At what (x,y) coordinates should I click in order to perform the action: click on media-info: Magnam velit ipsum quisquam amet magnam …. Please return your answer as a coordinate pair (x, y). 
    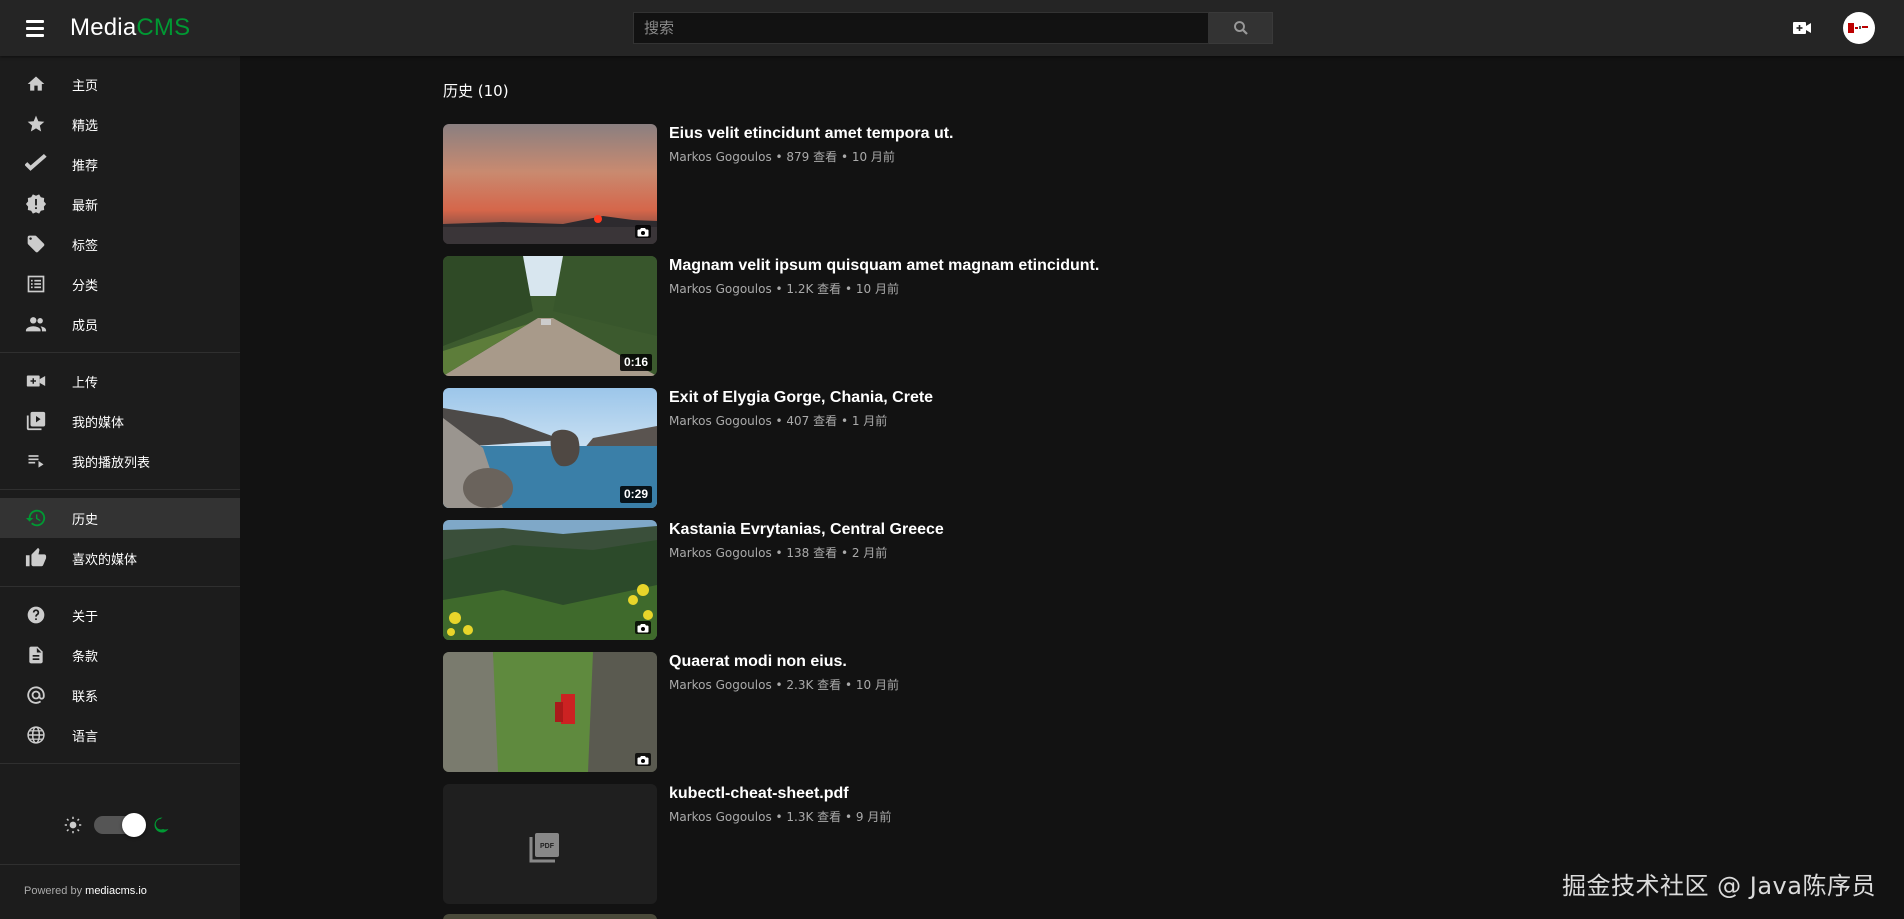
    Looking at the image, I should click on (884, 276).